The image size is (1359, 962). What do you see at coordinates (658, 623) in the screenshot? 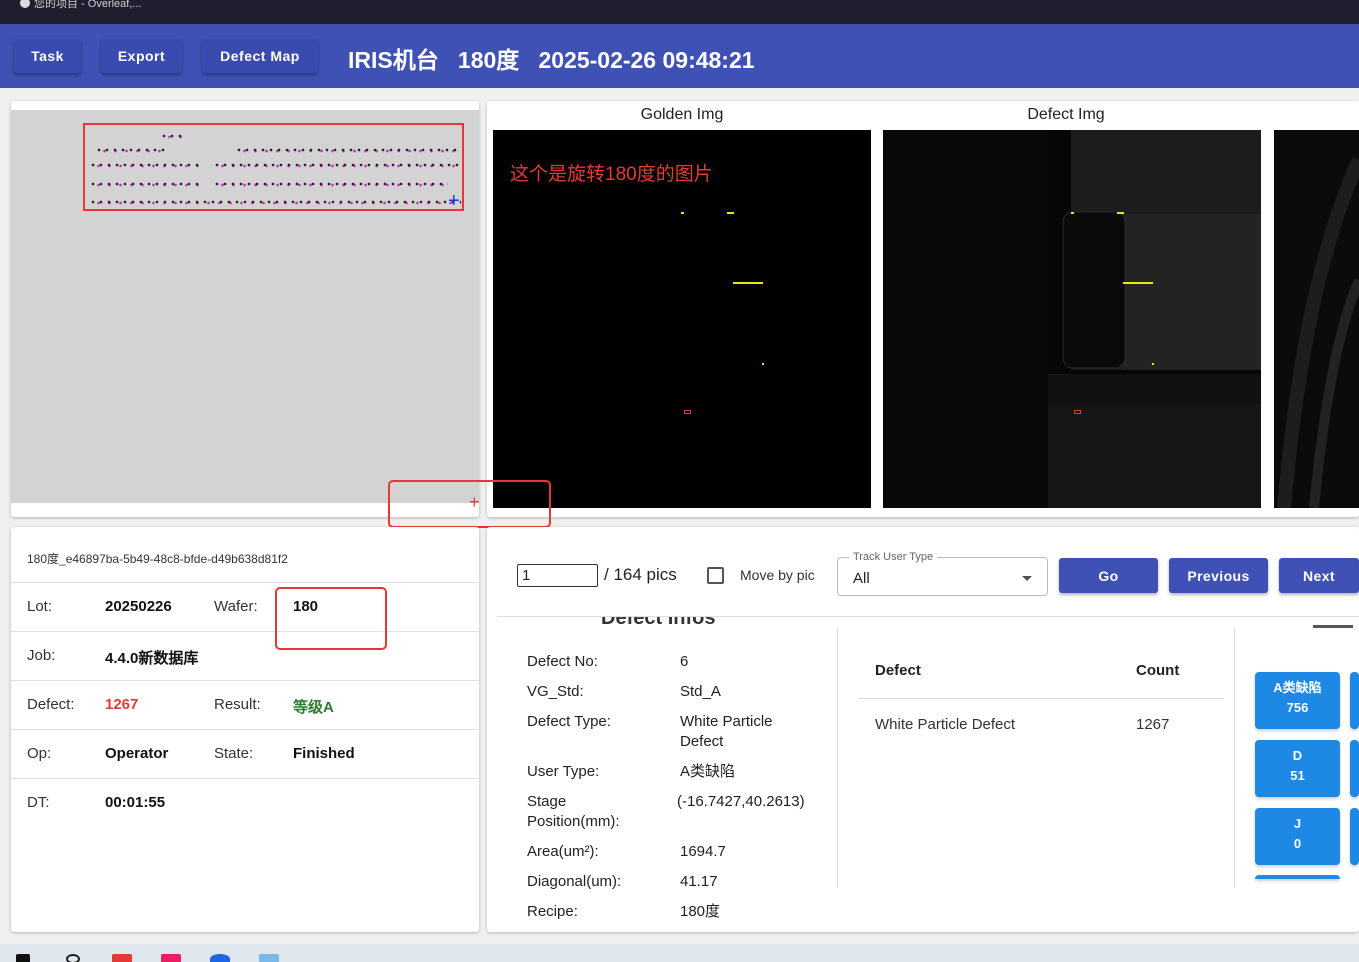
I see `defect-infos-heading: Defect Infos` at bounding box center [658, 623].